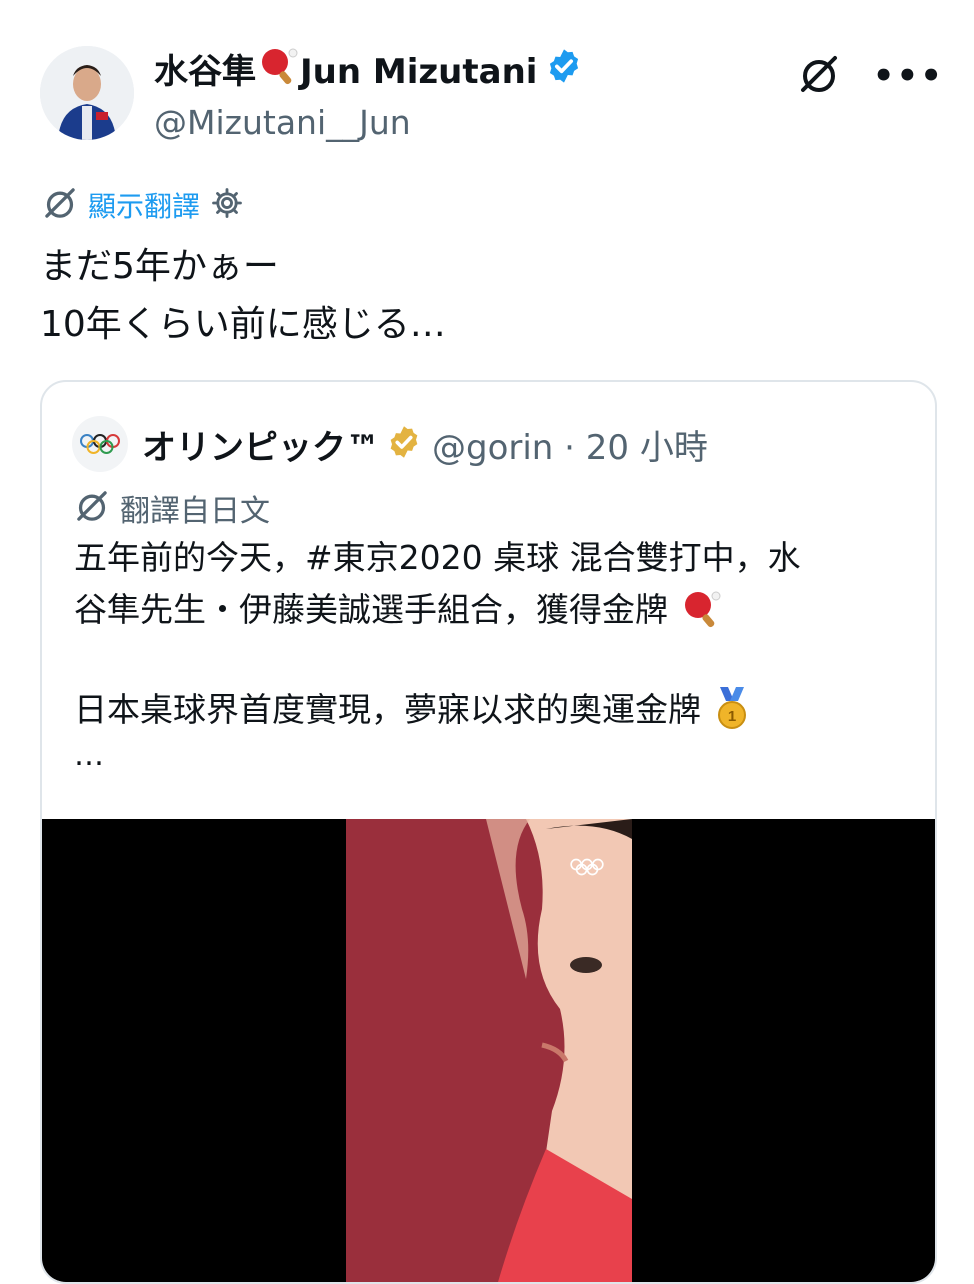 Image resolution: width=974 pixels, height=1284 pixels. Describe the element at coordinates (371, 609) in the screenshot. I see `quoted-text-span: 谷隼先生・伊藤美誠選手組合，獲得金牌` at that location.